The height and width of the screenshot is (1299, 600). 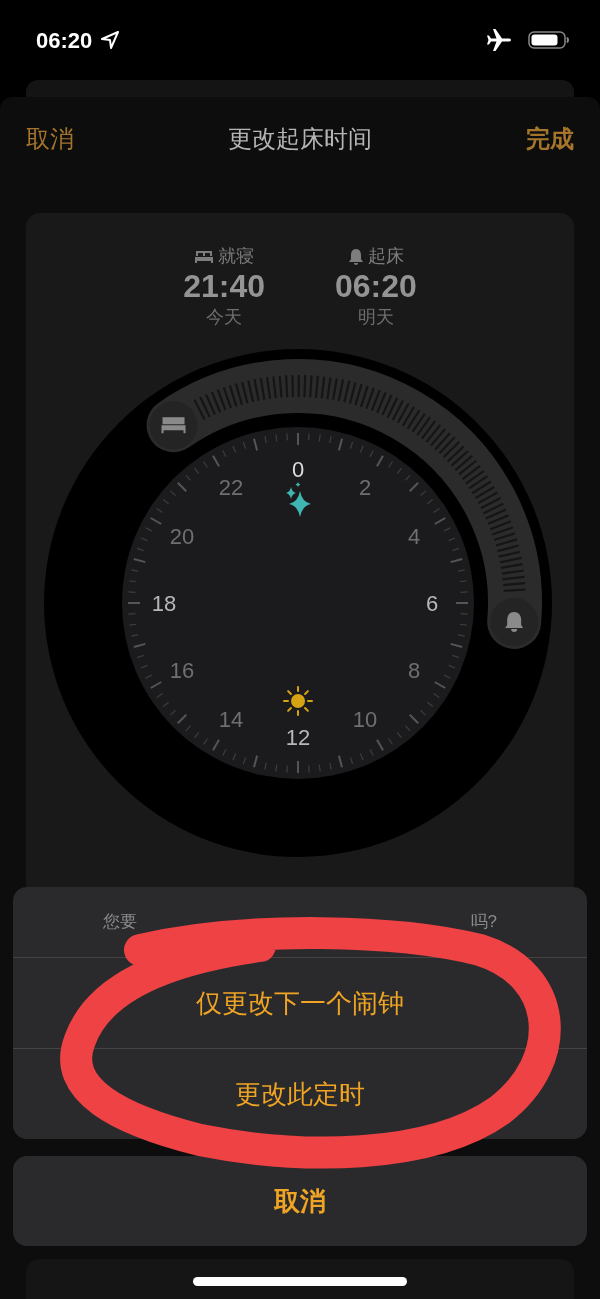 I want to click on wake-handle, so click(x=514, y=621).